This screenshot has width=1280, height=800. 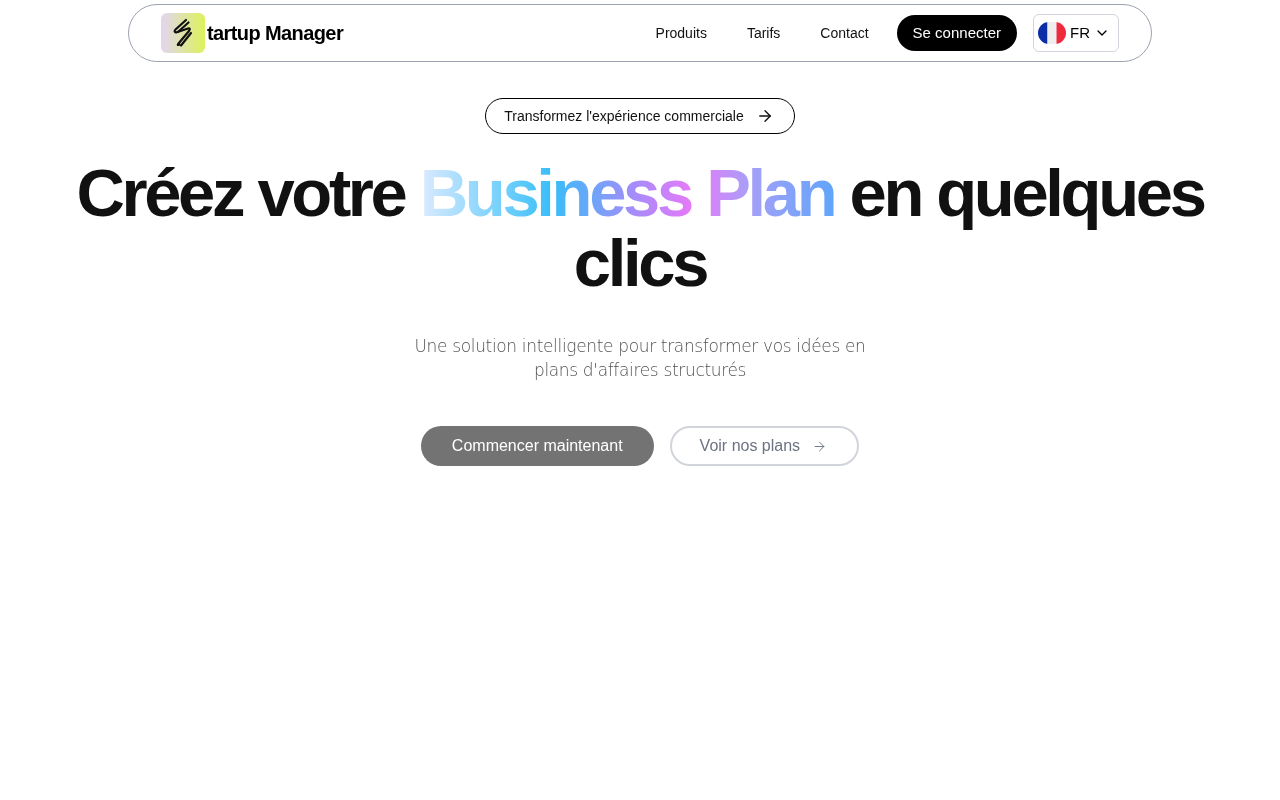 I want to click on language-selector: FR, so click(x=1076, y=33).